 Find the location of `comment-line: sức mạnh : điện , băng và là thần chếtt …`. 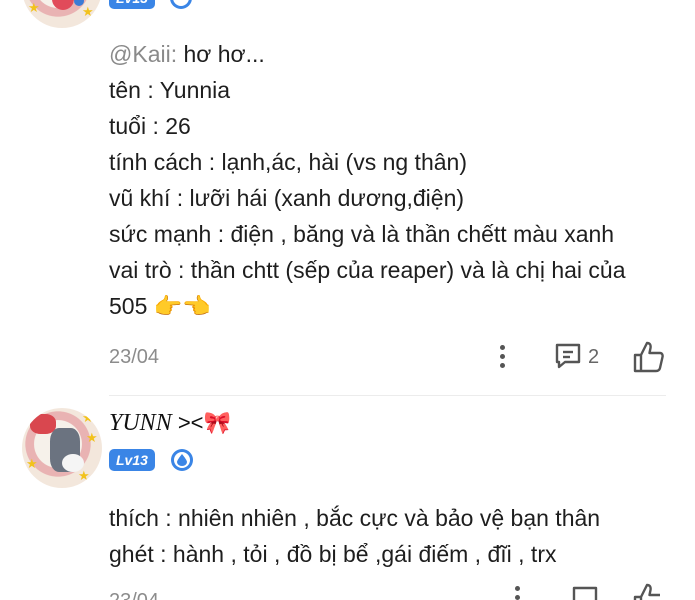

comment-line: sức mạnh : điện , băng và là thần chếtt … is located at coordinates (362, 234).